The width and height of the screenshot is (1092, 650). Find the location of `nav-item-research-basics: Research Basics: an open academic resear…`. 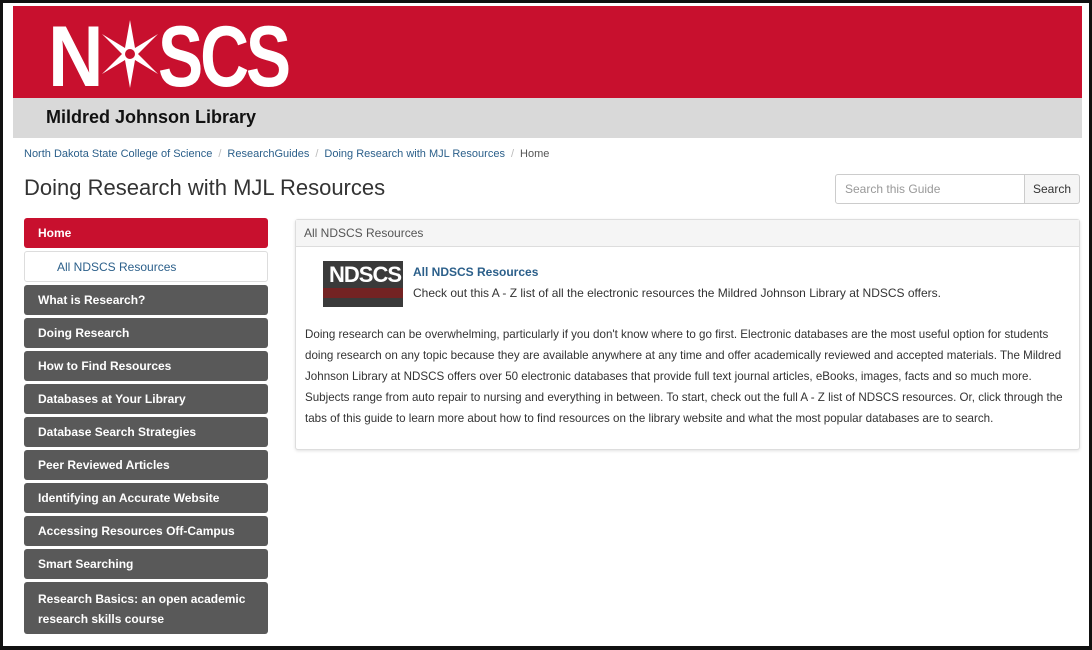

nav-item-research-basics: Research Basics: an open academic resear… is located at coordinates (146, 608).